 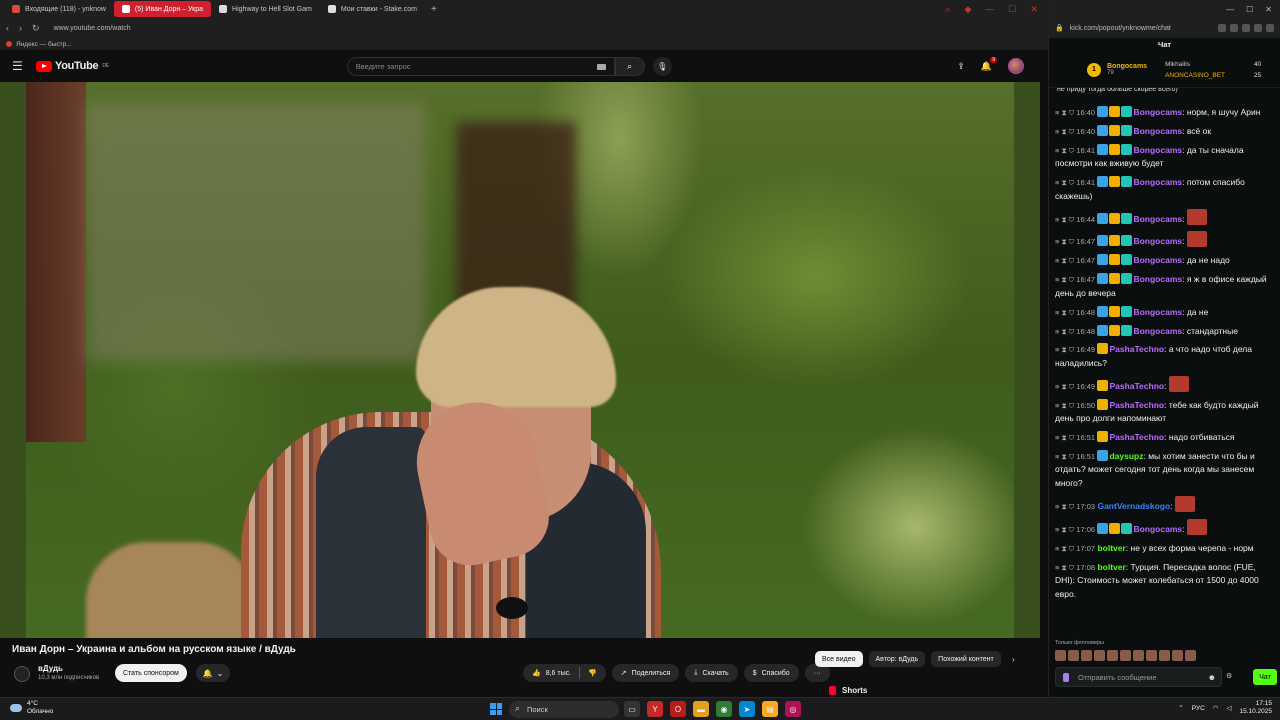 I want to click on leader-user: Mikhailis, so click(x=1177, y=64).